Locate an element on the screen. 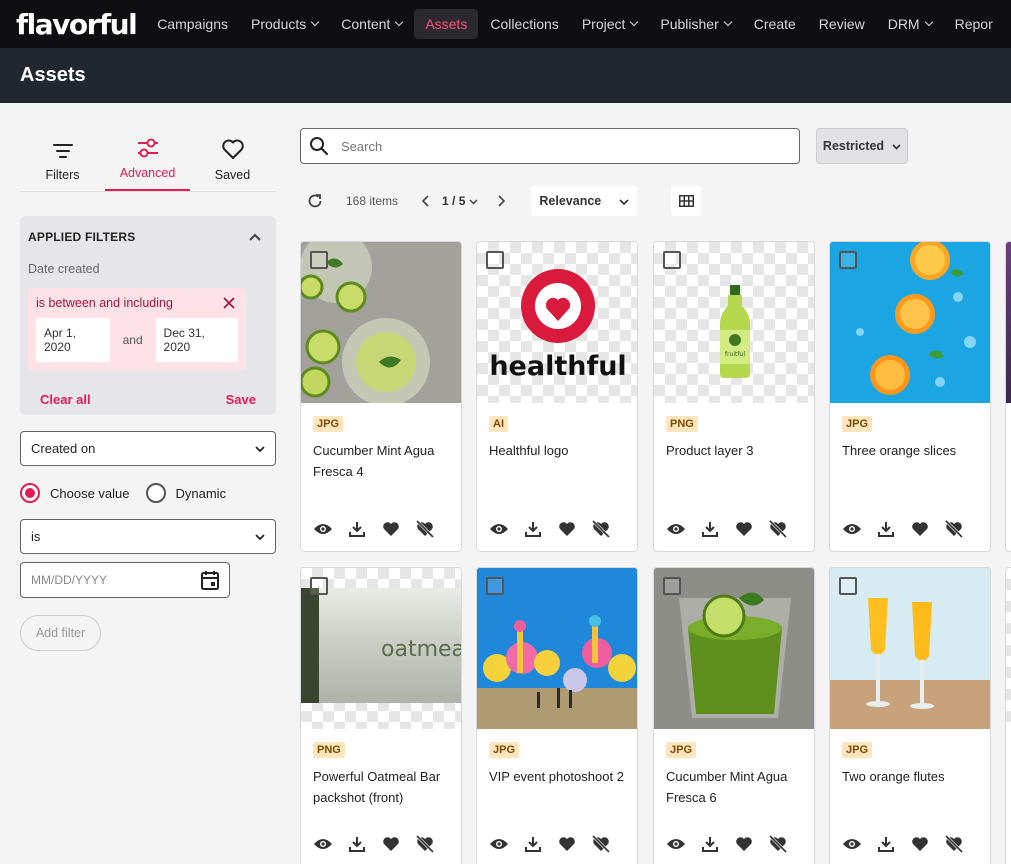 The image size is (1011, 864). asset-card: JPG Three orange slices is located at coordinates (910, 396).